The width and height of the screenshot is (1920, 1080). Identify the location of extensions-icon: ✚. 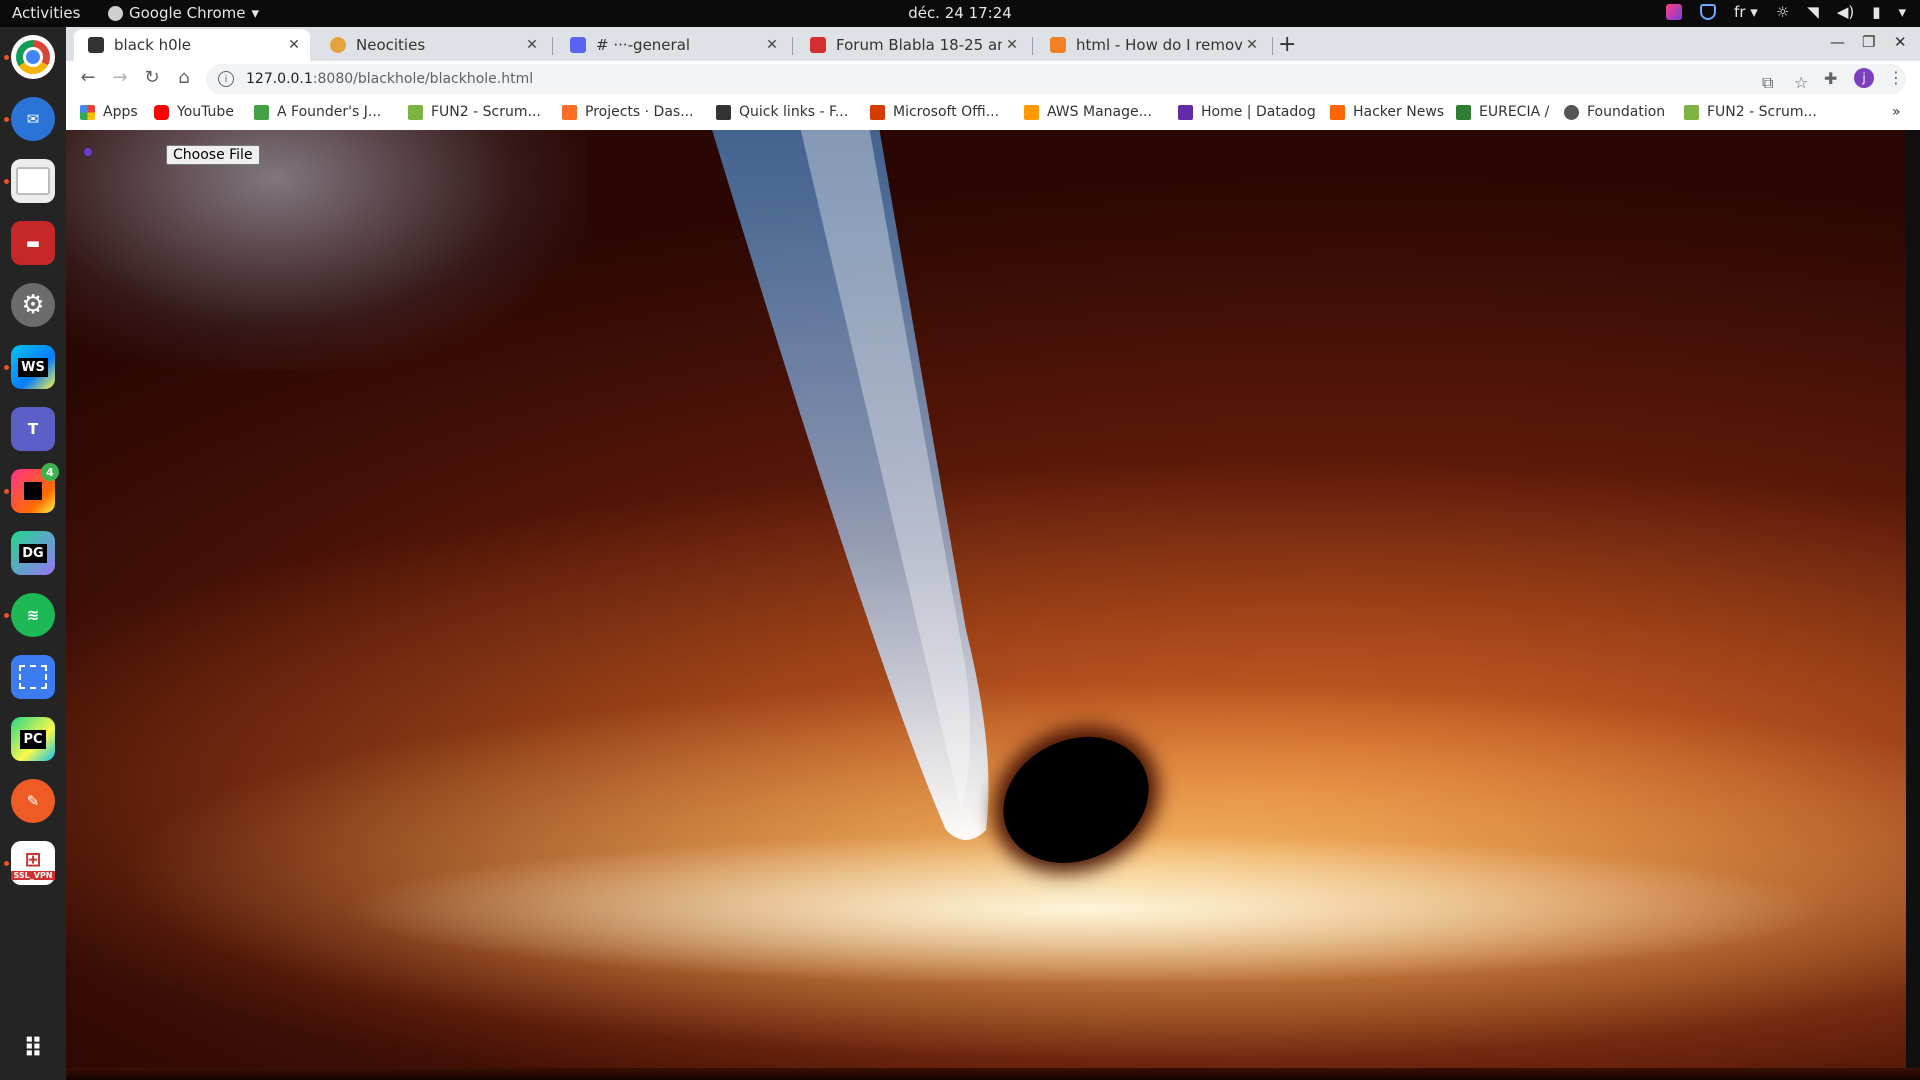
(1830, 78).